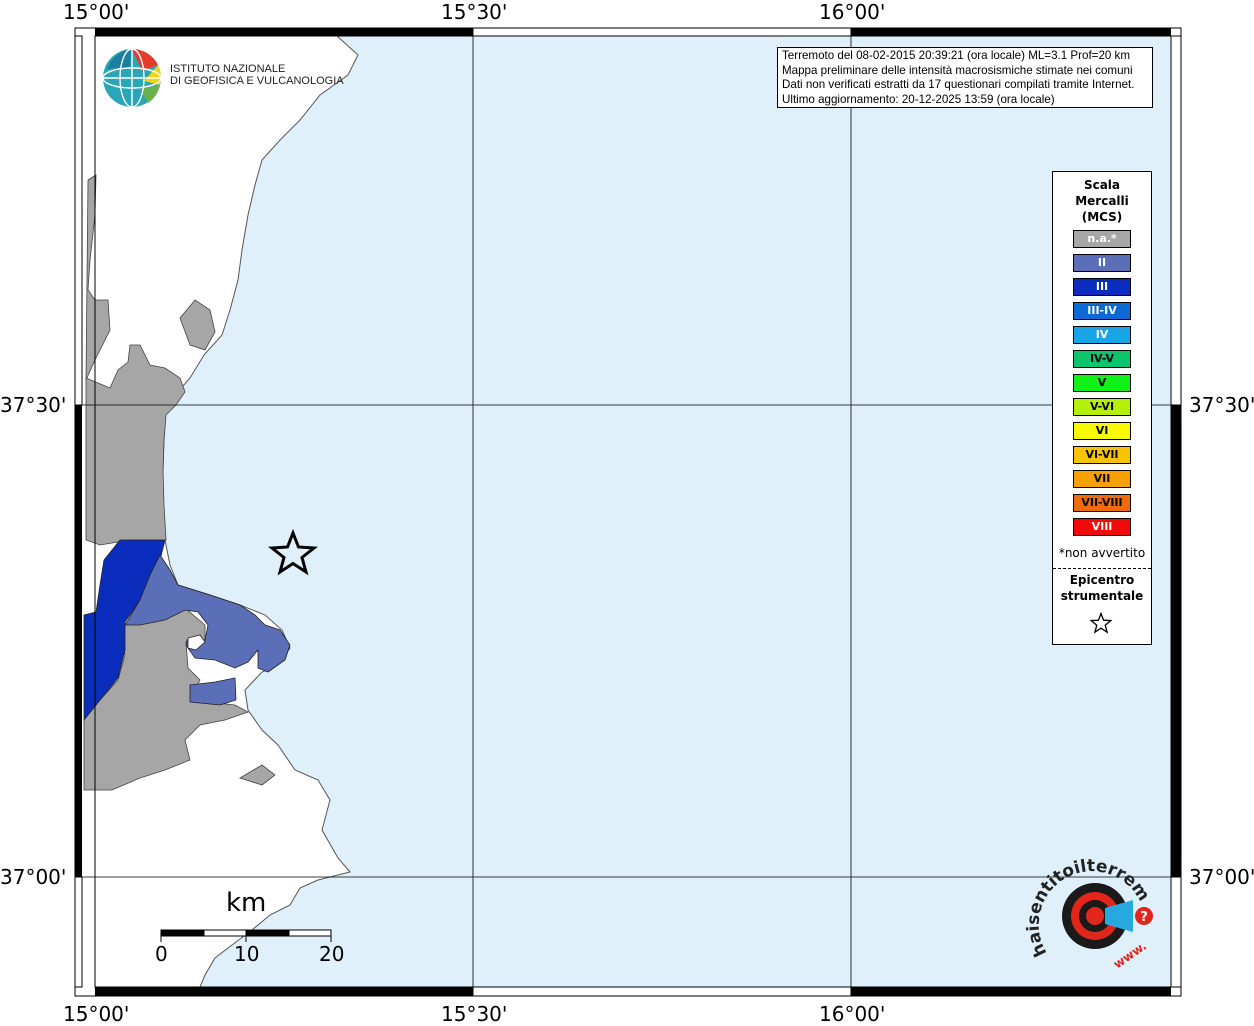 This screenshot has width=1254, height=1026. Describe the element at coordinates (1101, 623) in the screenshot. I see `legend-star-icon` at that location.